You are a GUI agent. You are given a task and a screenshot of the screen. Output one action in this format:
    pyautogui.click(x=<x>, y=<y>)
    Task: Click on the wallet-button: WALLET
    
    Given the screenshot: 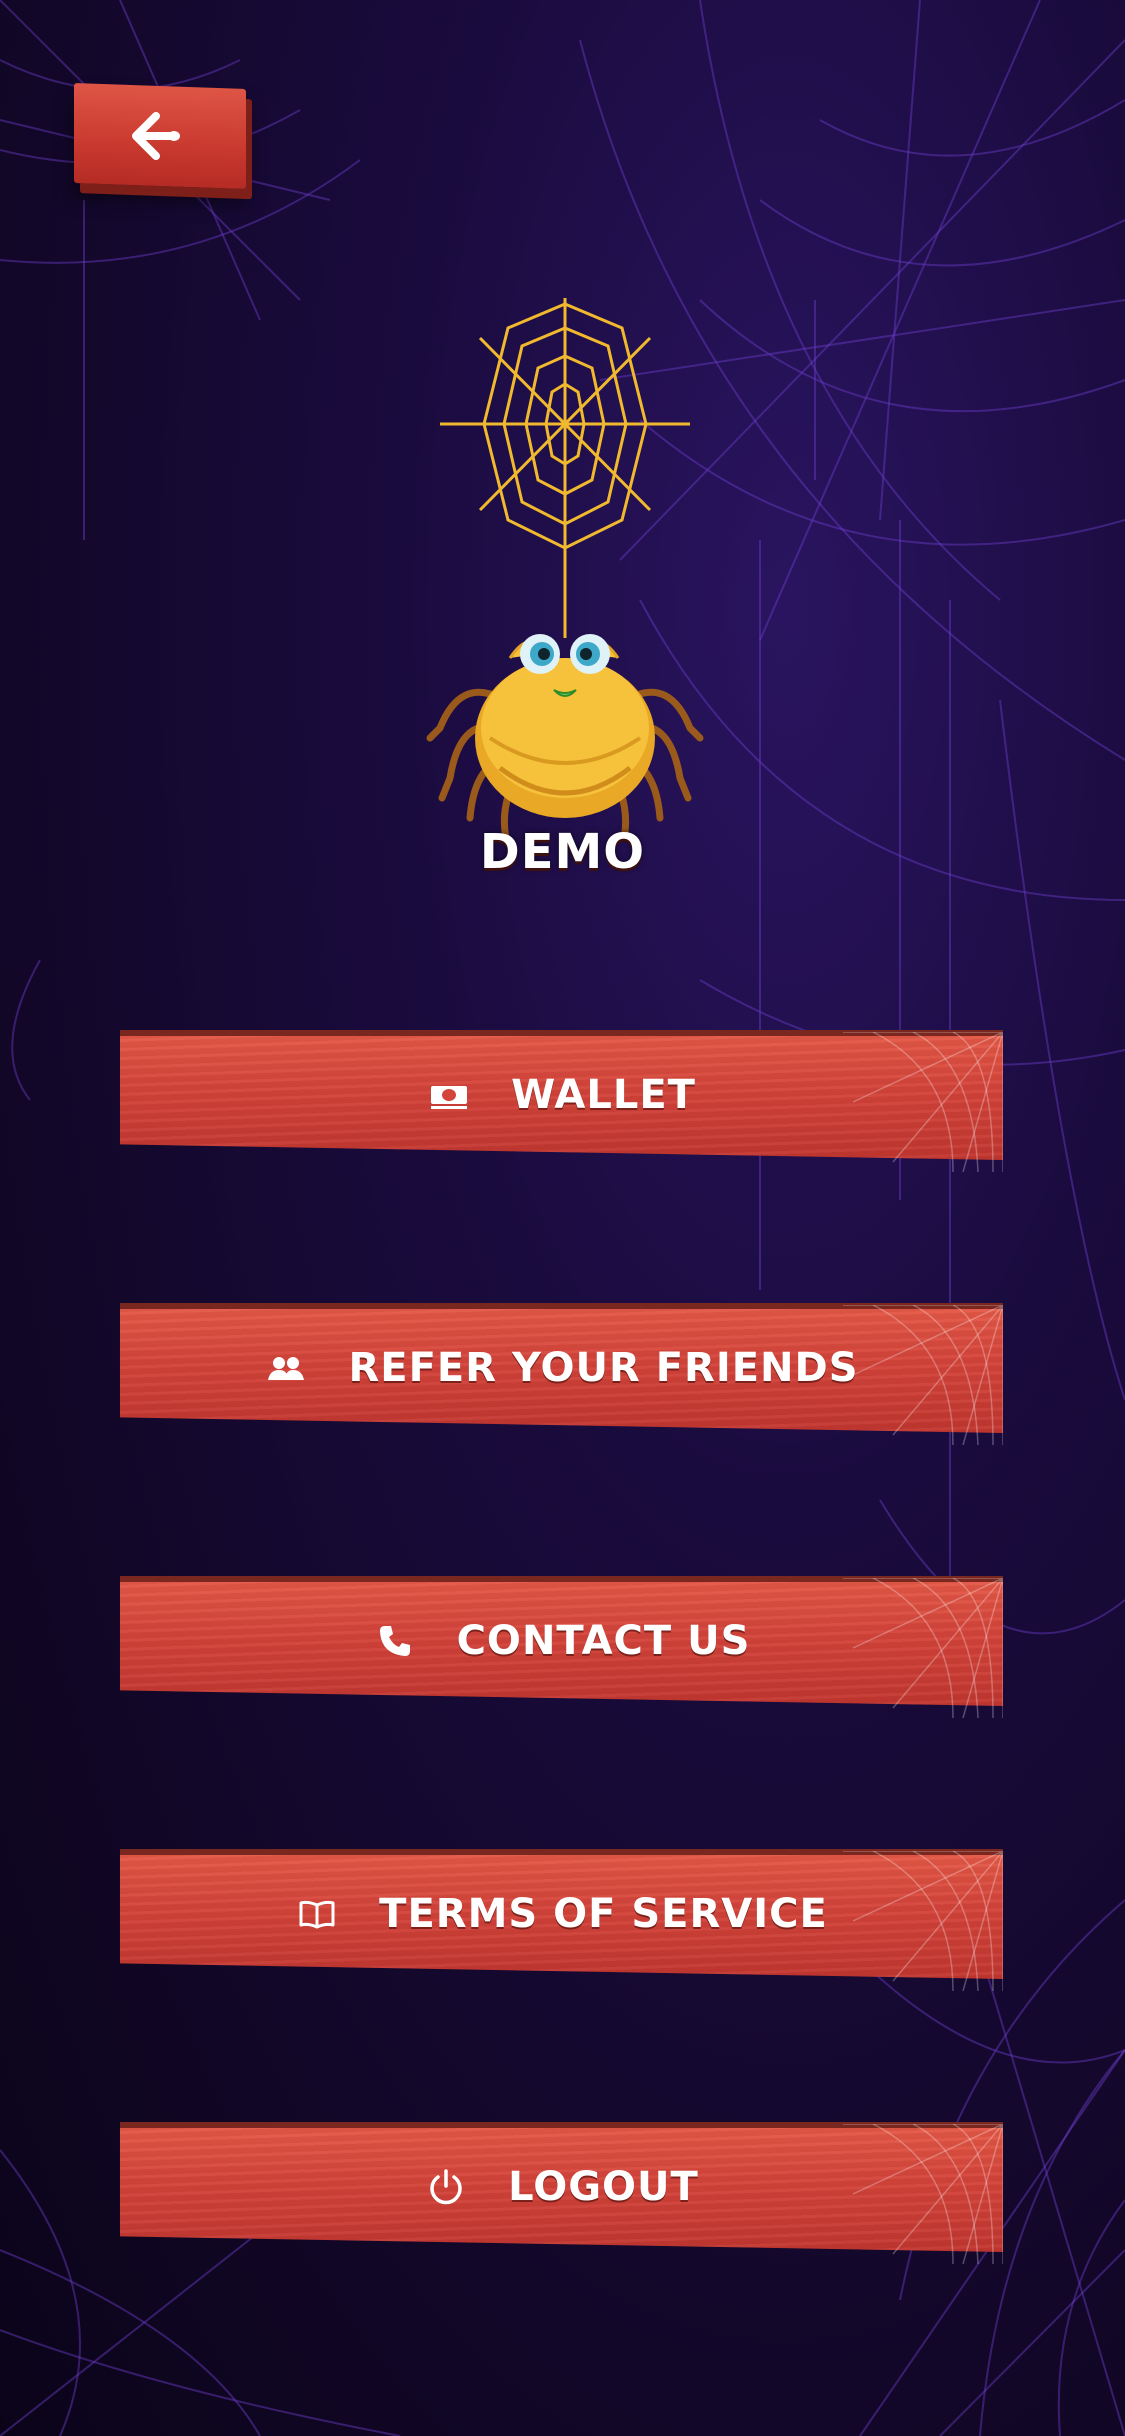 What is the action you would take?
    pyautogui.click(x=561, y=1102)
    